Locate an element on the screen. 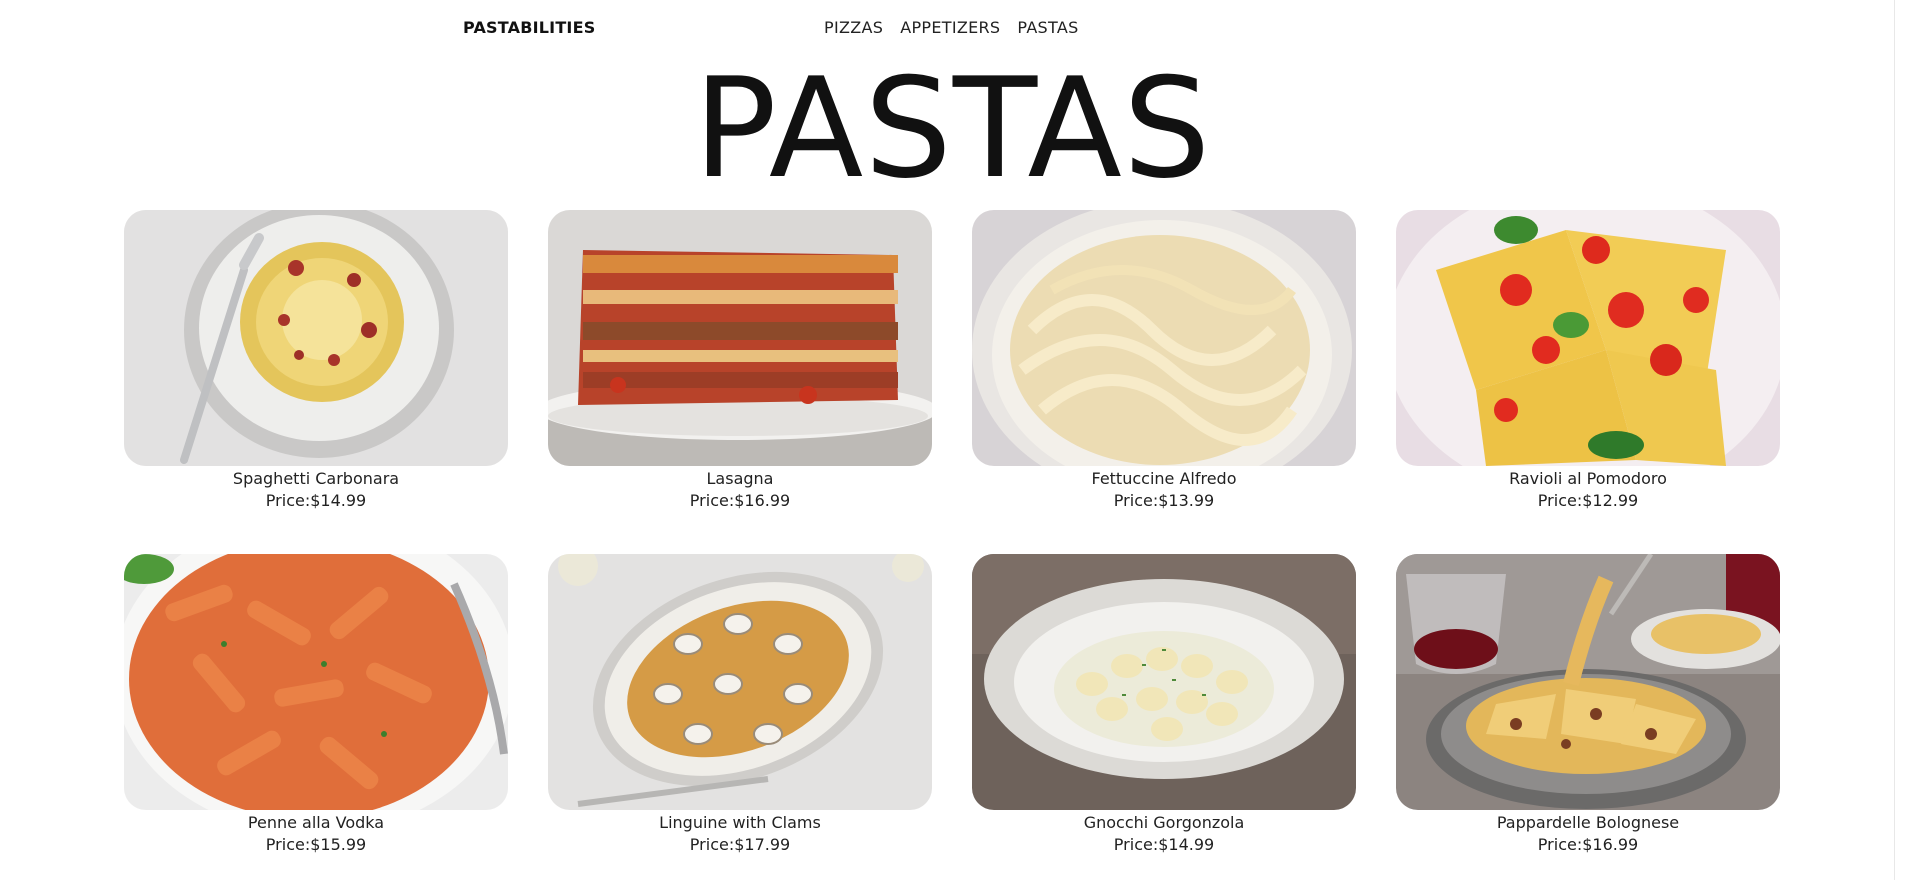 This screenshot has height=880, width=1905. dish-name: Penne alla Vodka is located at coordinates (316, 822).